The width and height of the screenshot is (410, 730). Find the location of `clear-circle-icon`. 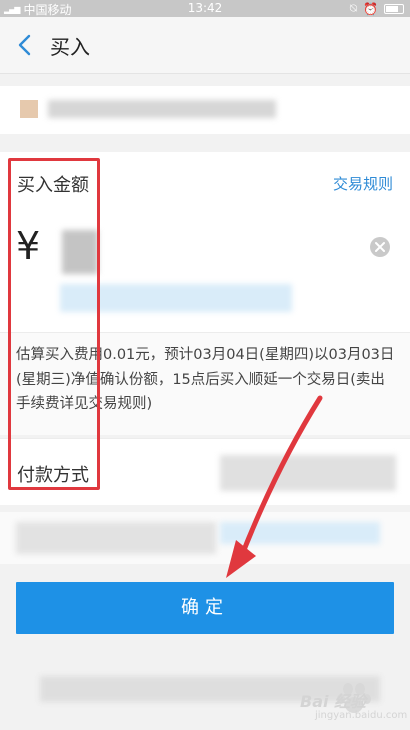

clear-circle-icon is located at coordinates (380, 247).